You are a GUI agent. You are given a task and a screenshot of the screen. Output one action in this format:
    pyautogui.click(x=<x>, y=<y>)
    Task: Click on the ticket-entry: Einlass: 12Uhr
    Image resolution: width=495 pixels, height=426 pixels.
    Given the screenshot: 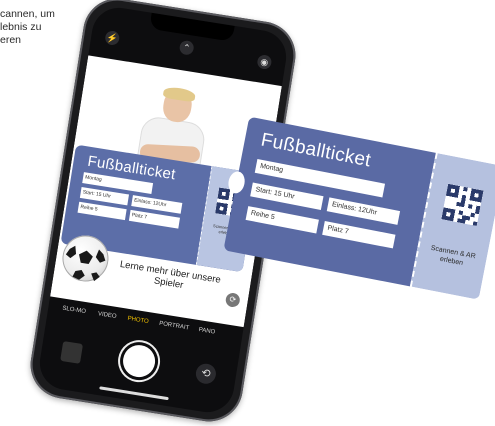 What is the action you would take?
    pyautogui.click(x=363, y=211)
    